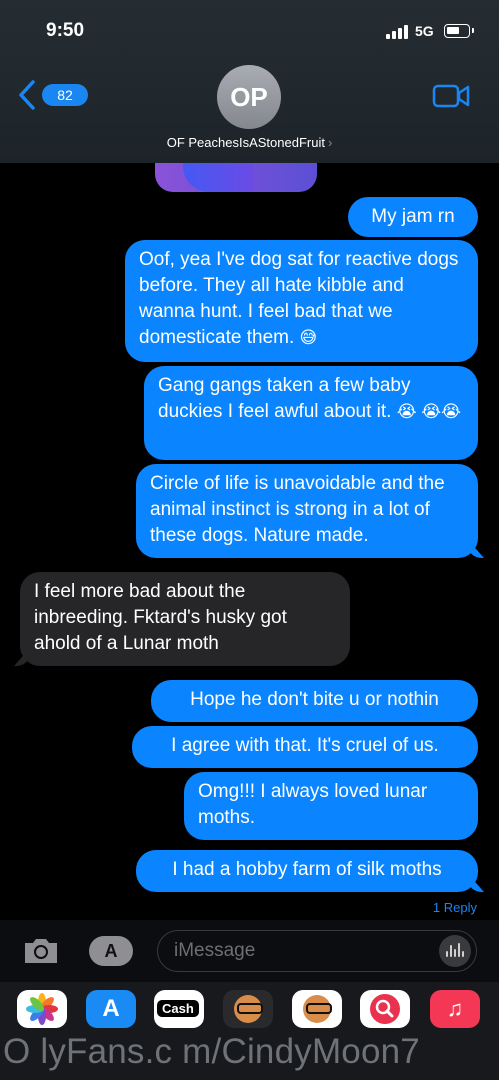  I want to click on contact-name: OF PeachesIsAStonedFruit ›, so click(249, 142).